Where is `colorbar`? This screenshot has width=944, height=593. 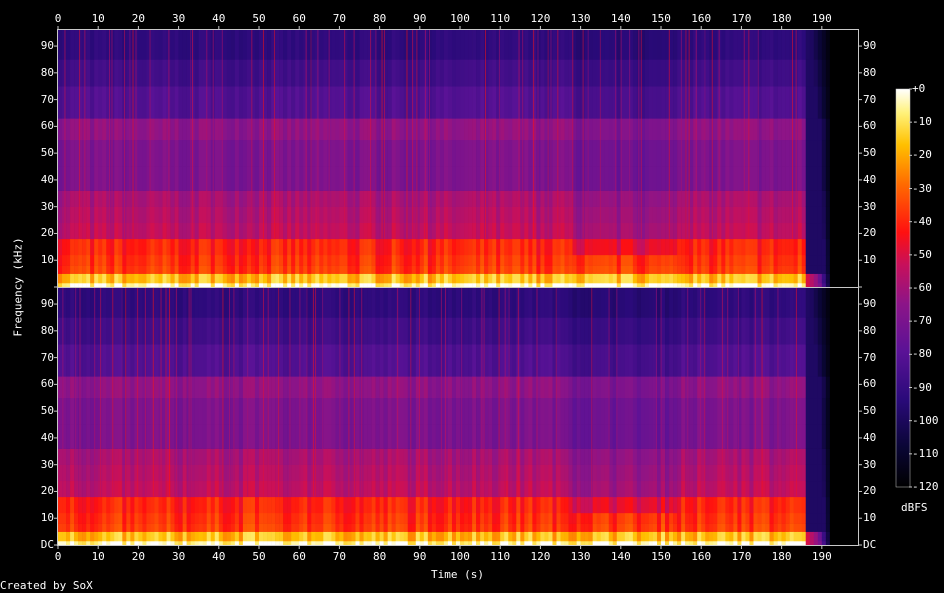 colorbar is located at coordinates (903, 288).